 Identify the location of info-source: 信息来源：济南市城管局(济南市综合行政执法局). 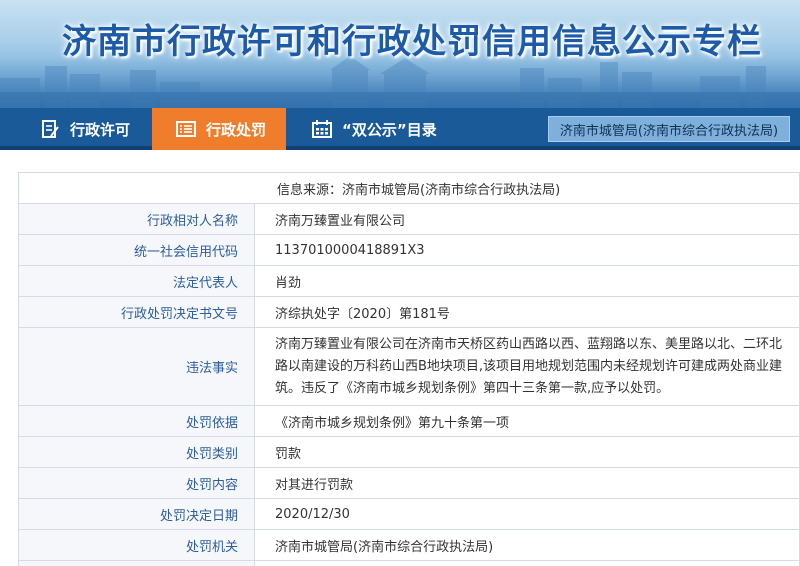
(409, 188).